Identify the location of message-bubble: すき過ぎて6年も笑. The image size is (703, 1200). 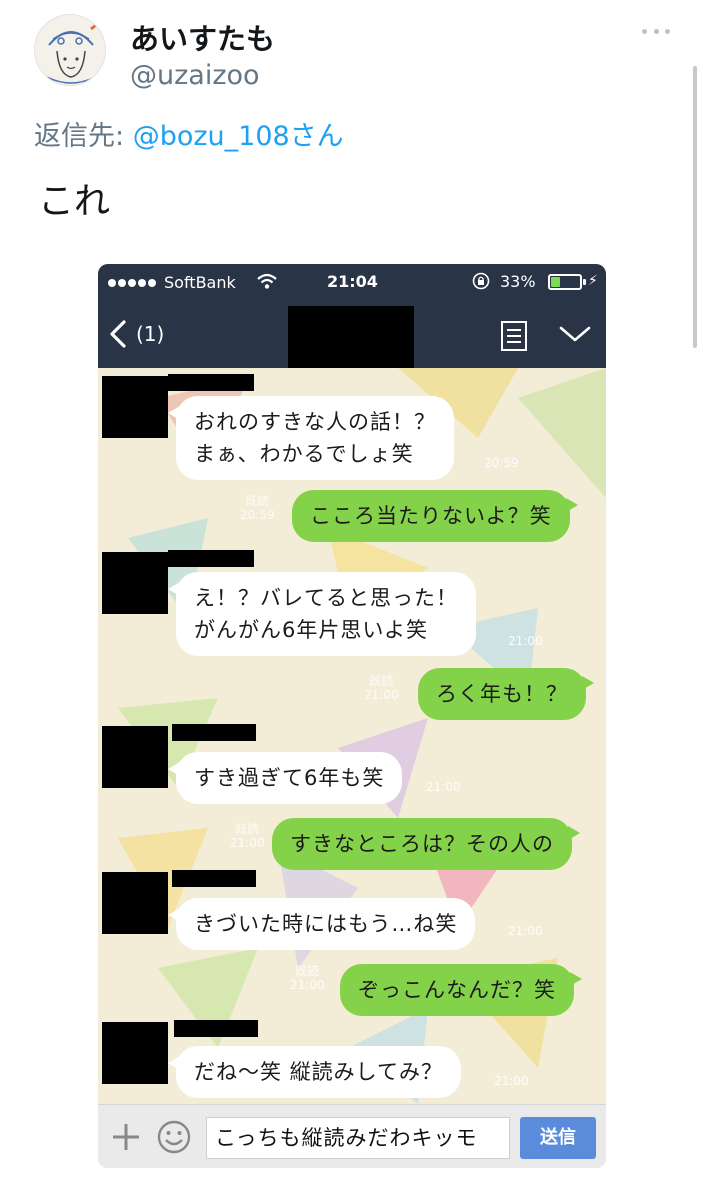
(285, 778).